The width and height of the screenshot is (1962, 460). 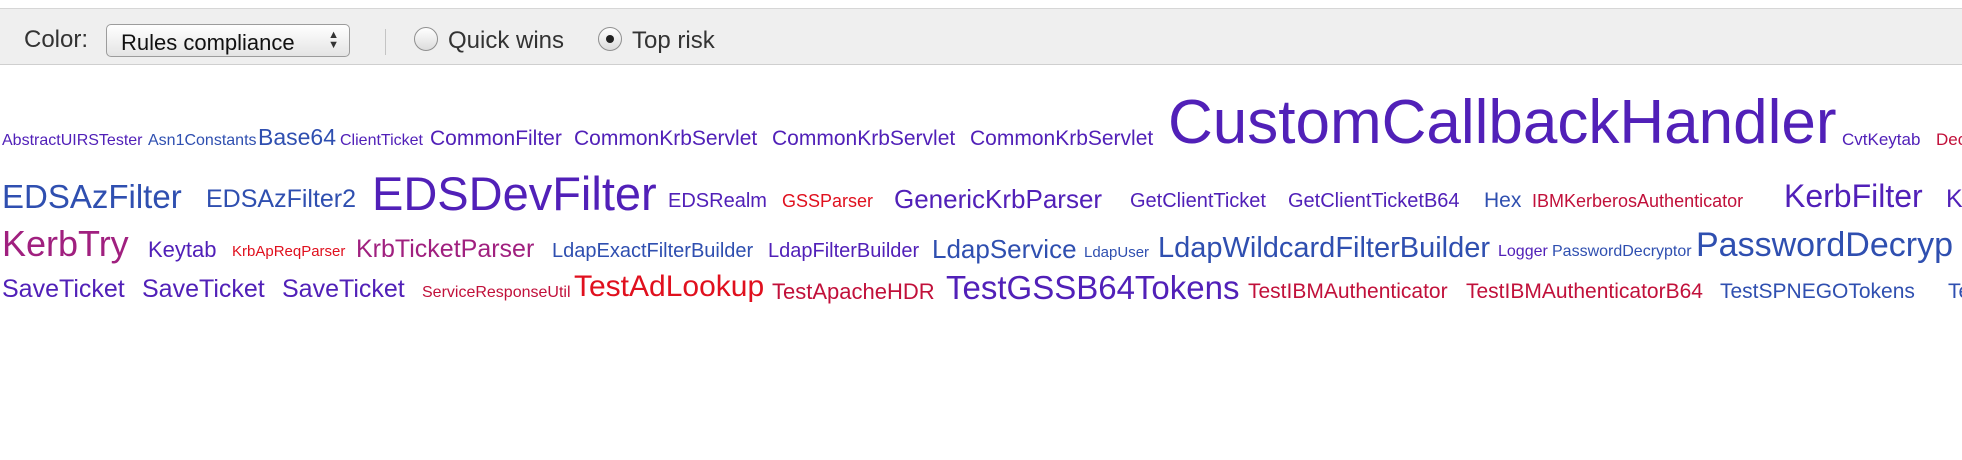 What do you see at coordinates (297, 137) in the screenshot?
I see `cloud-word: Base64` at bounding box center [297, 137].